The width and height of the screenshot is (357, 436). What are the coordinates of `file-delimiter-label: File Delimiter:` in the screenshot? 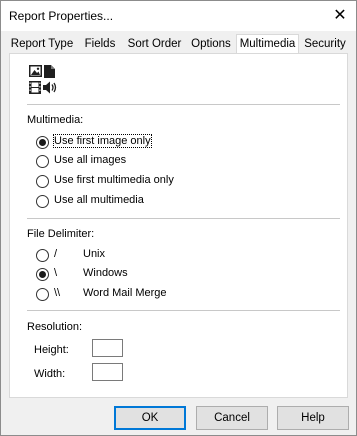 It's located at (61, 234).